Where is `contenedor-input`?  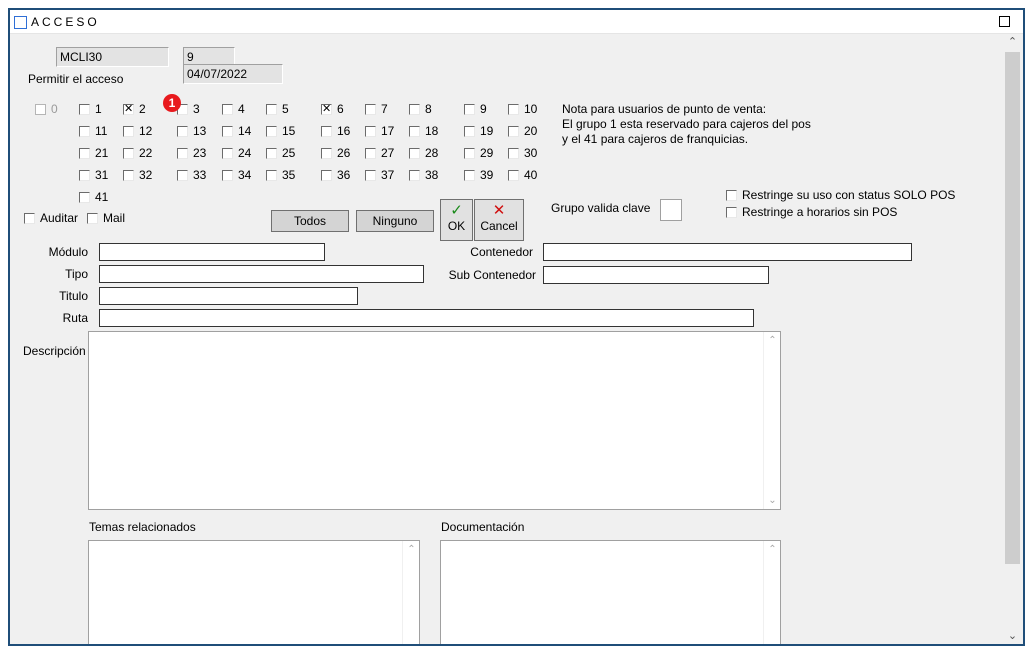
contenedor-input is located at coordinates (727, 252).